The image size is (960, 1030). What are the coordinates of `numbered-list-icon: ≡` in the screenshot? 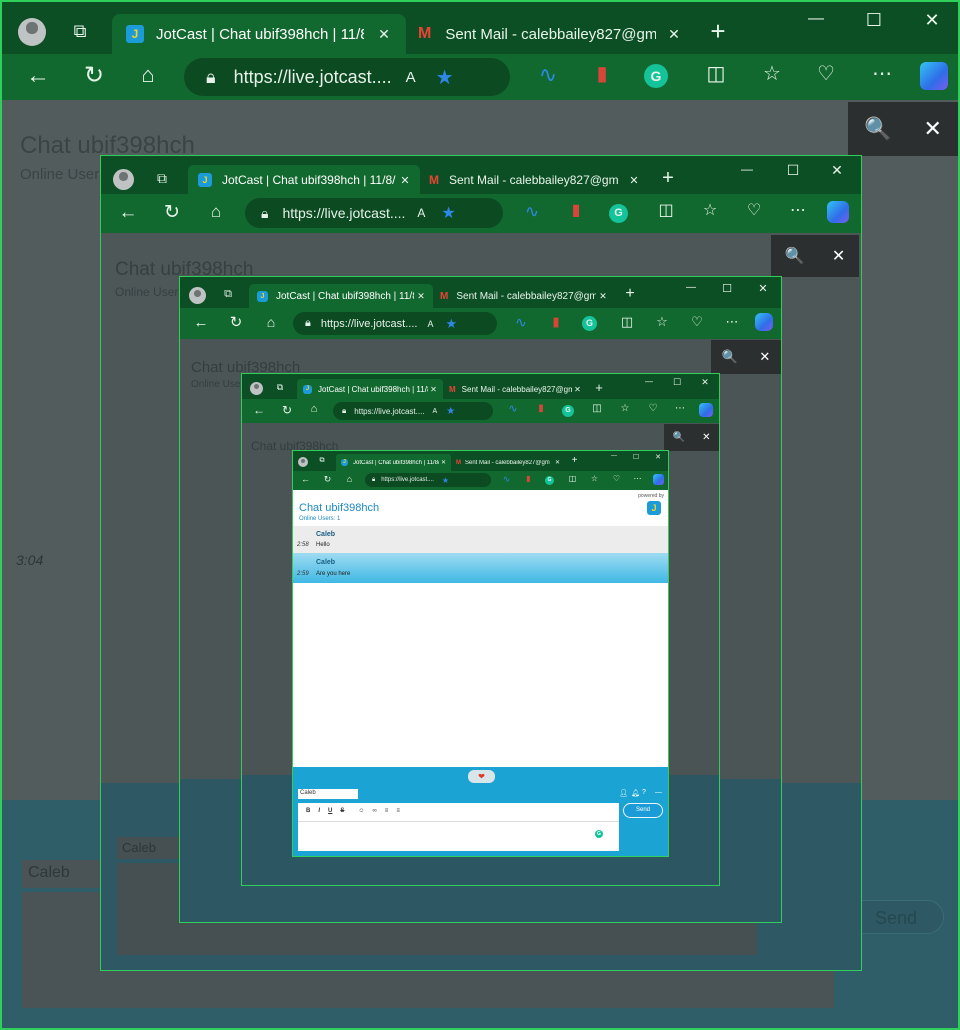 It's located at (387, 811).